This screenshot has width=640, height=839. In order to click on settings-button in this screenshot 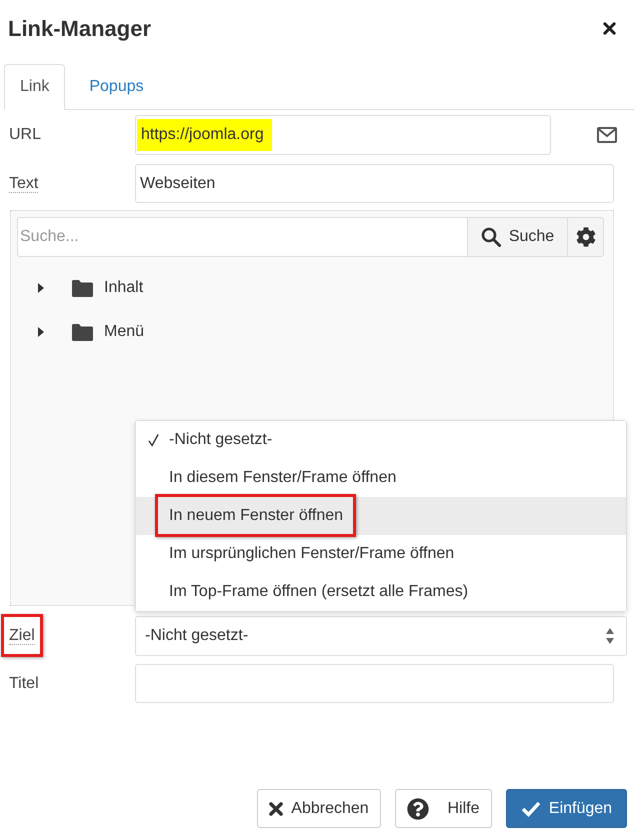, I will do `click(586, 237)`.